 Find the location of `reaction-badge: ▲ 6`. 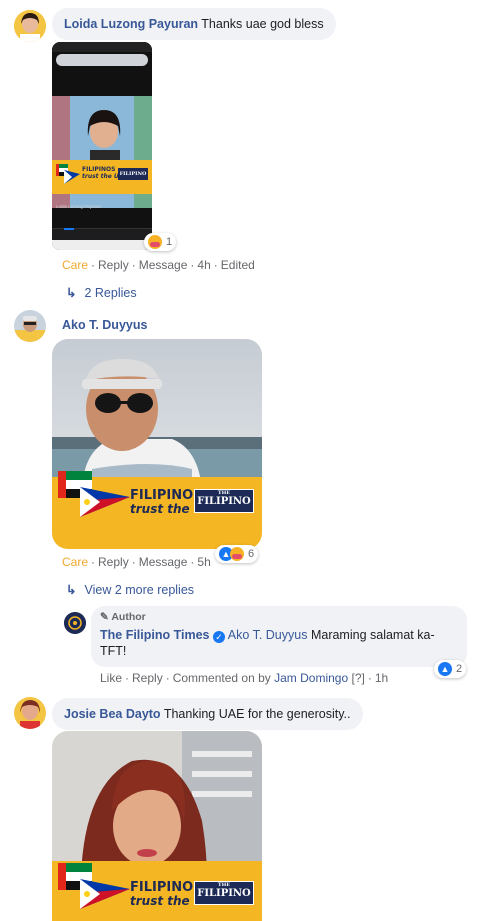

reaction-badge: ▲ 6 is located at coordinates (237, 554).